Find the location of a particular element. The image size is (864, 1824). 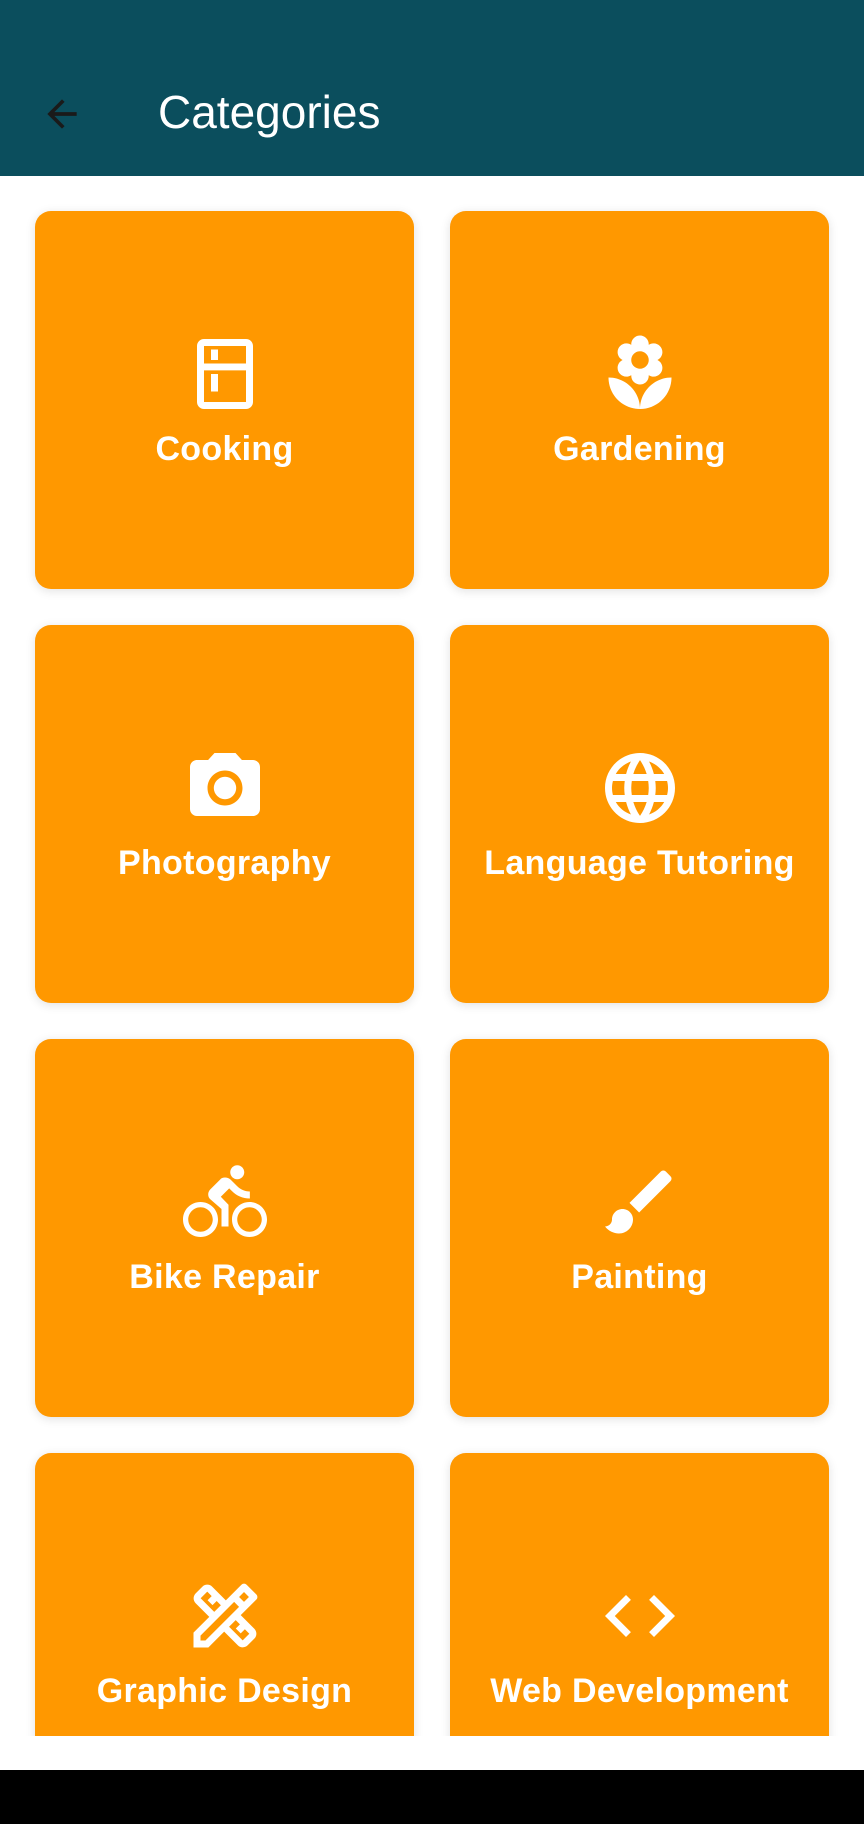

globe-icon is located at coordinates (640, 788).